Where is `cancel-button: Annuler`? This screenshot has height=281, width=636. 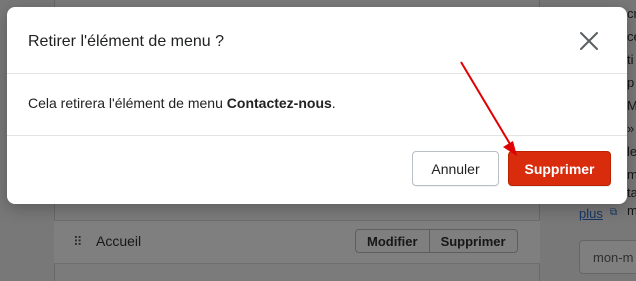
cancel-button: Annuler is located at coordinates (455, 168).